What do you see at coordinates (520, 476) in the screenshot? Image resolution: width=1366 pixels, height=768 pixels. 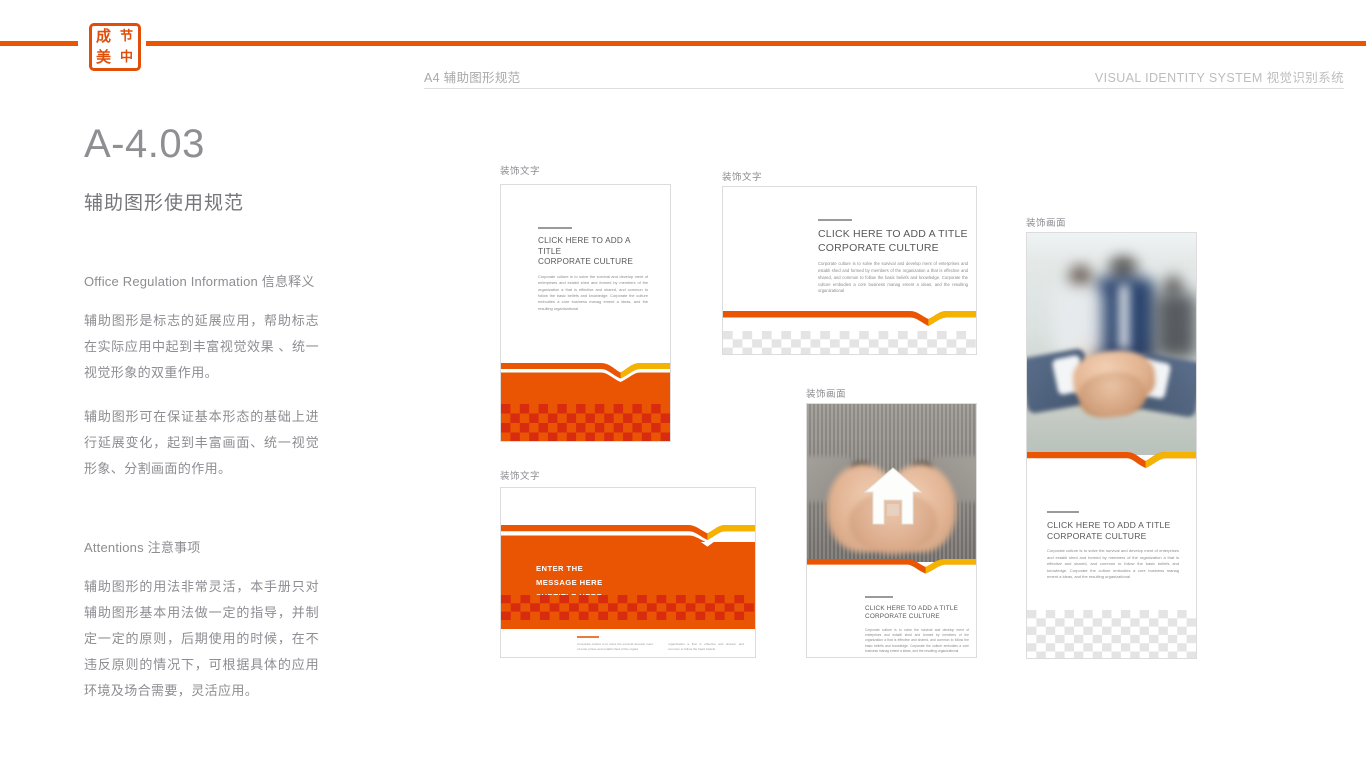 I see `card3-label: 装饰文字` at bounding box center [520, 476].